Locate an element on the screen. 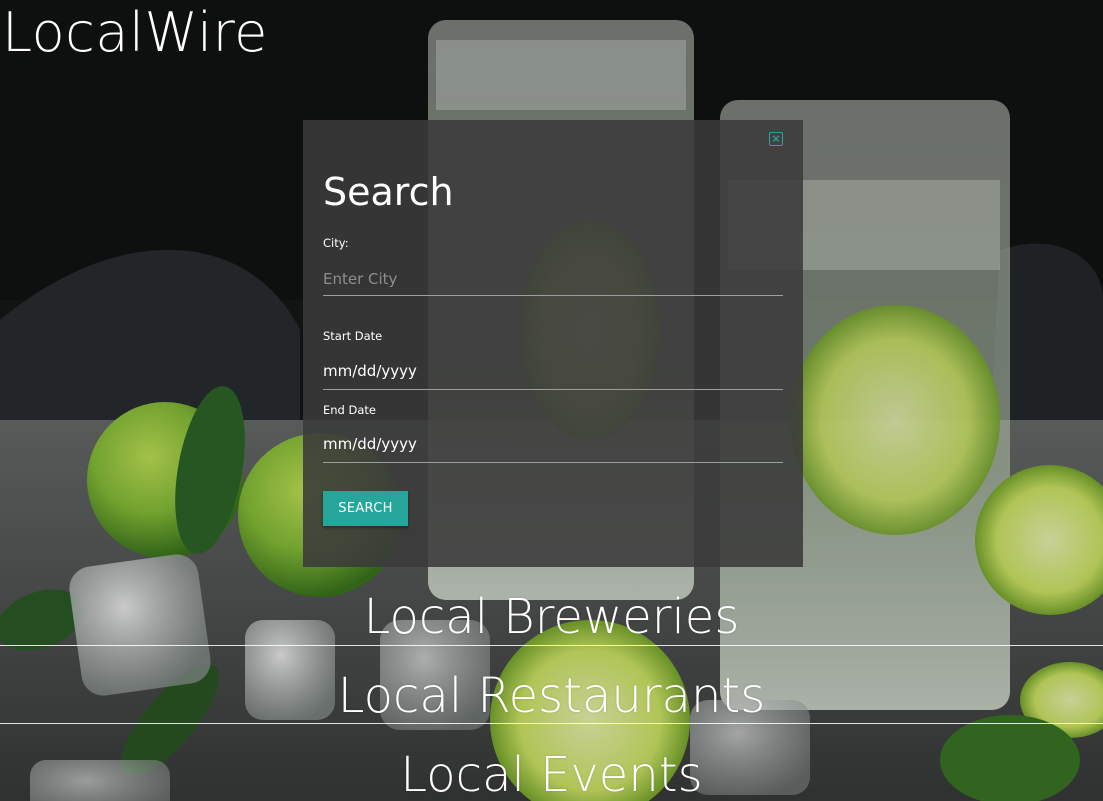 The height and width of the screenshot is (801, 1103). city-label: City: is located at coordinates (336, 243).